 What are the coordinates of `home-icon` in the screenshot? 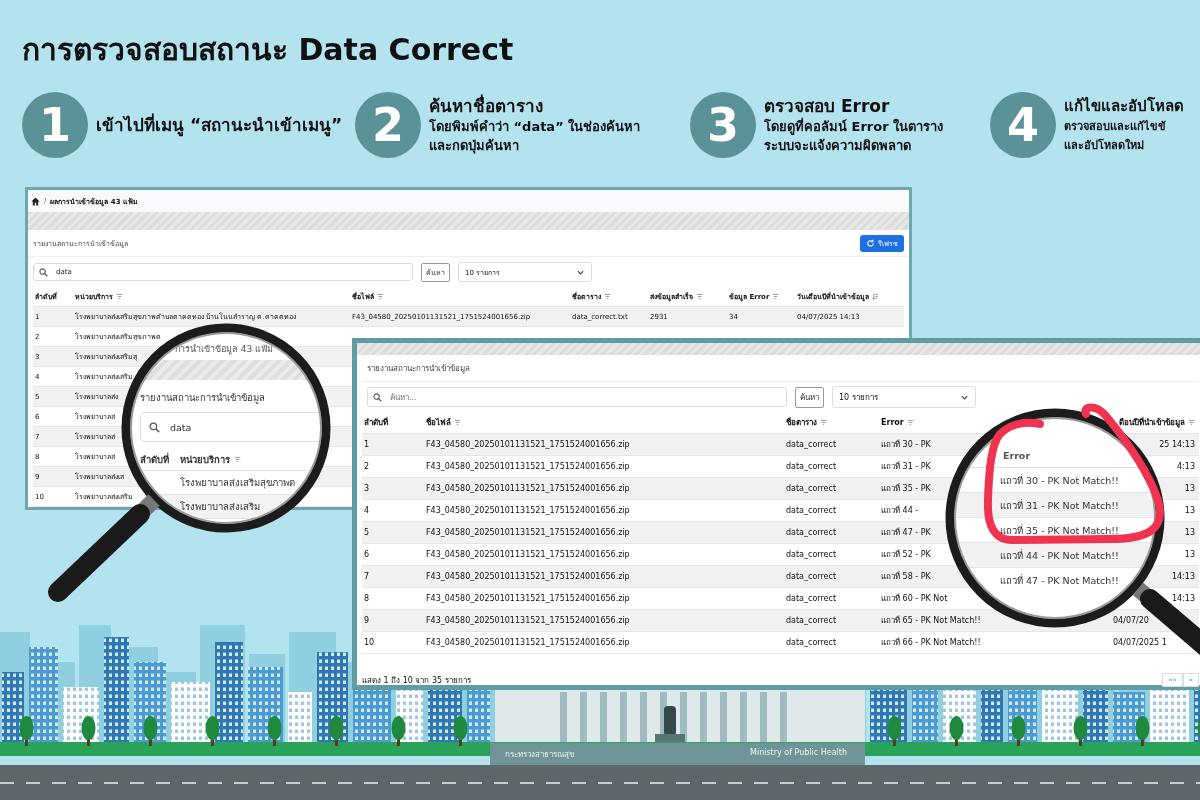 It's located at (35, 201).